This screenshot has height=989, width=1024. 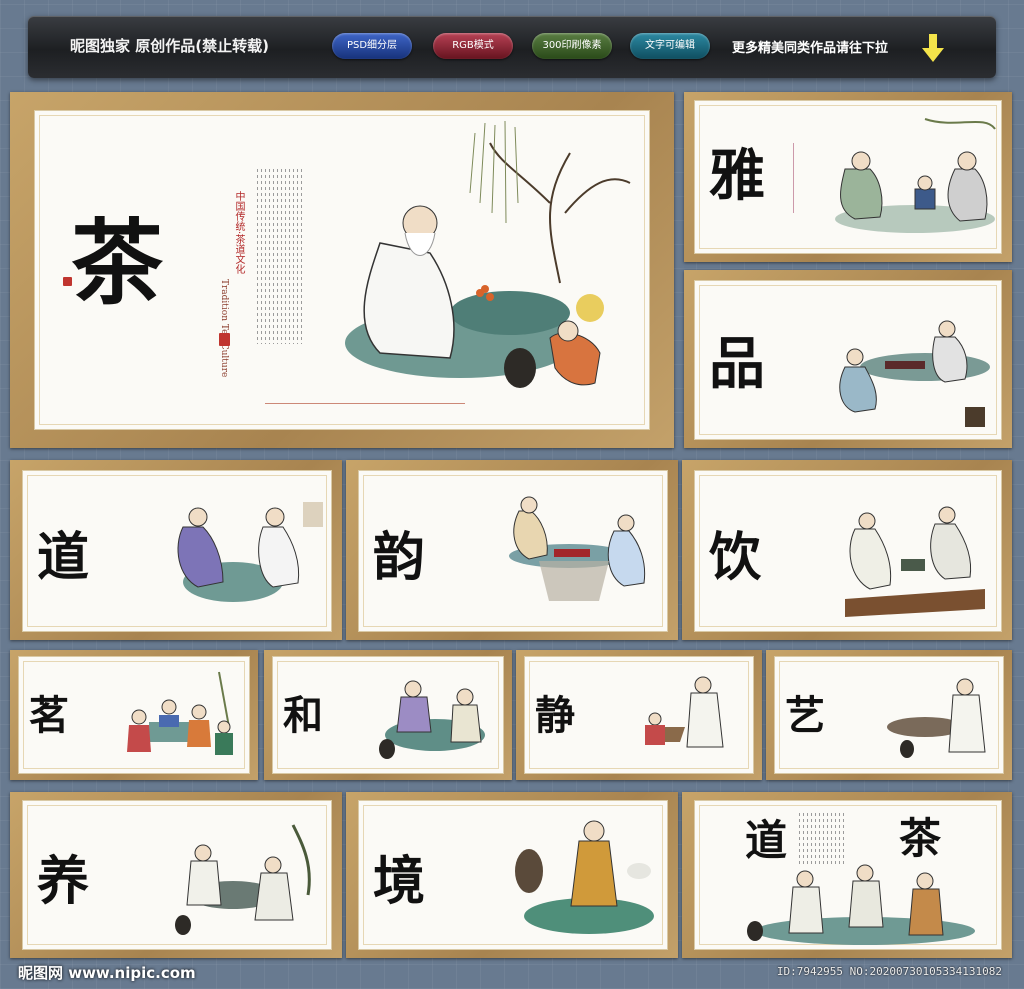 What do you see at coordinates (572, 46) in the screenshot?
I see `badge-print-resolution: 300印刷像素` at bounding box center [572, 46].